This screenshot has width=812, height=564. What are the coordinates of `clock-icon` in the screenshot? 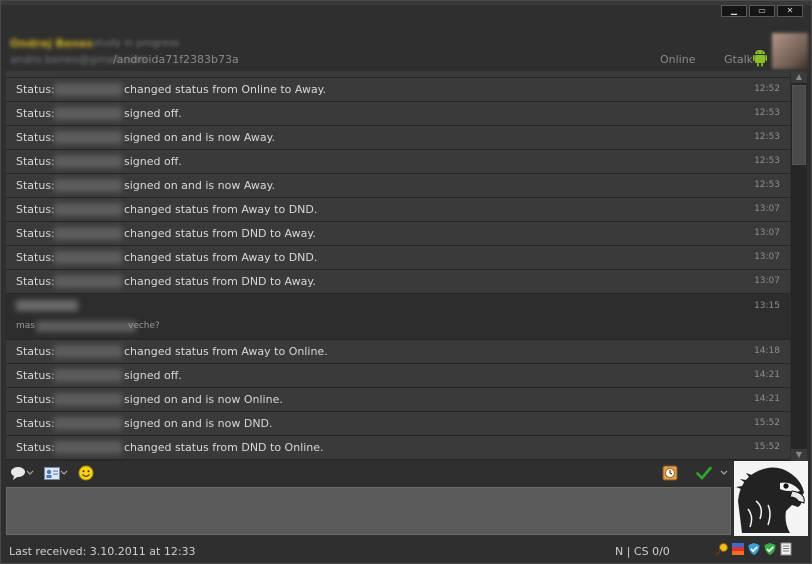 It's located at (670, 473).